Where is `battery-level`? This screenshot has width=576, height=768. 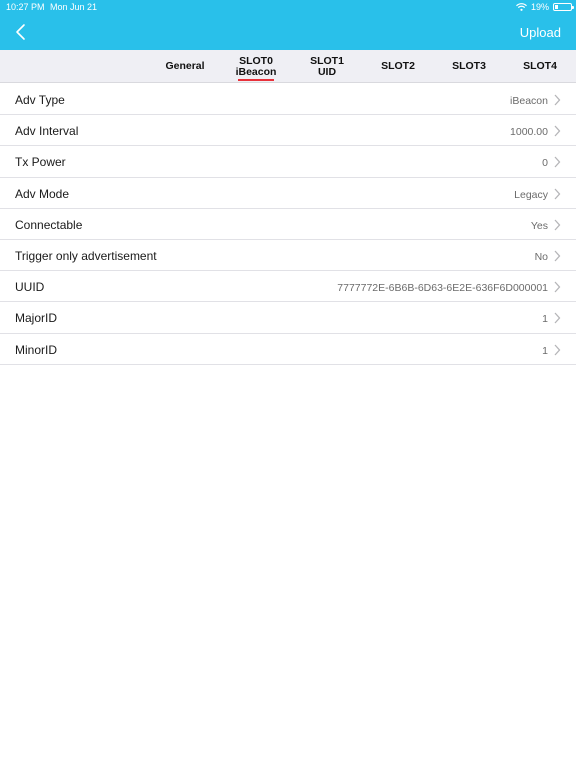 battery-level is located at coordinates (556, 7).